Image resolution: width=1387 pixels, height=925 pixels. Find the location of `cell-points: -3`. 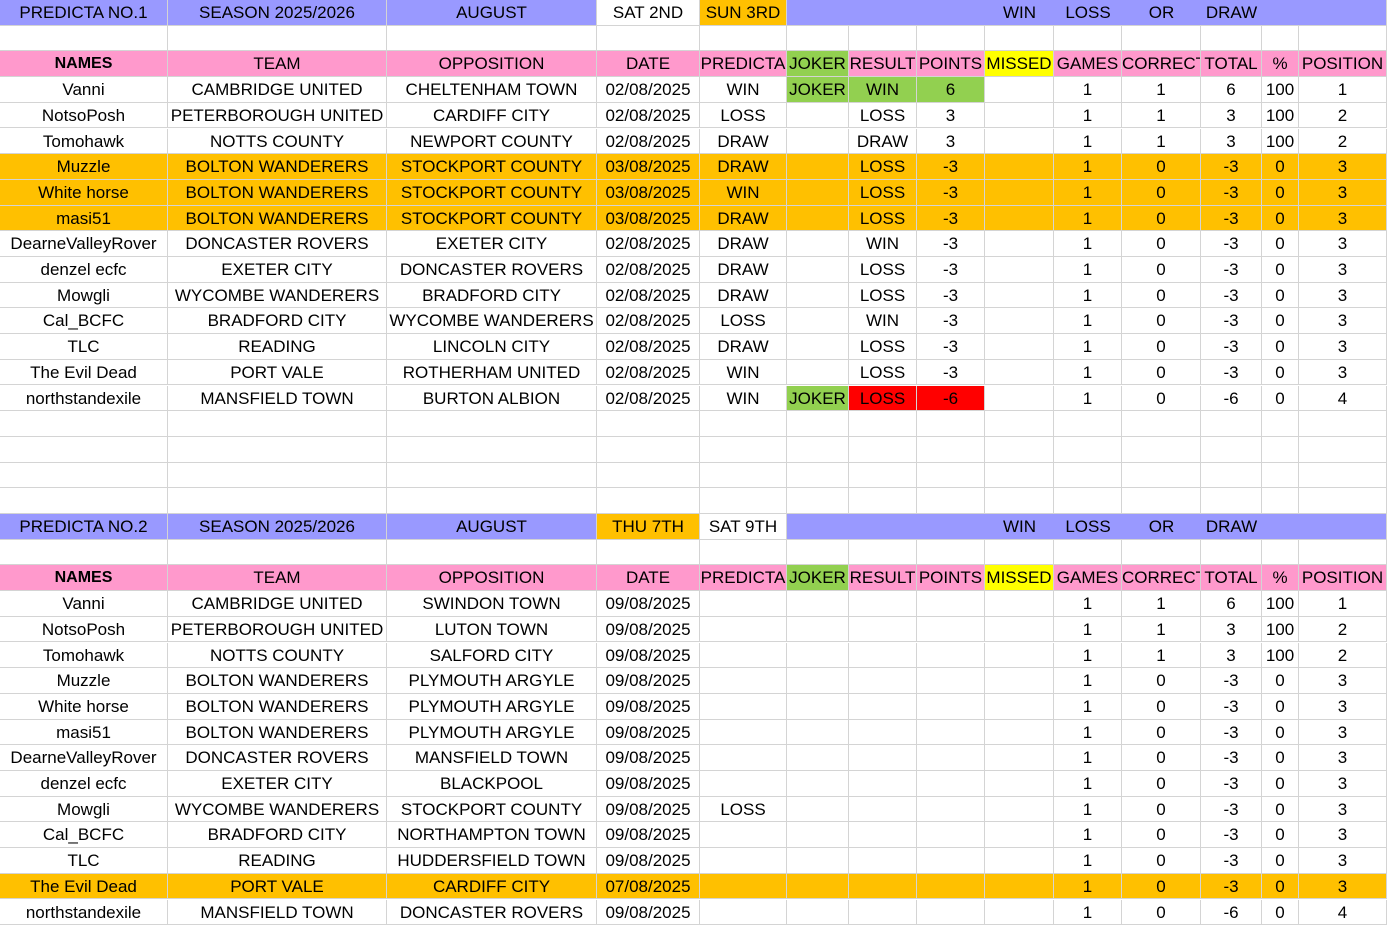

cell-points: -3 is located at coordinates (951, 167).